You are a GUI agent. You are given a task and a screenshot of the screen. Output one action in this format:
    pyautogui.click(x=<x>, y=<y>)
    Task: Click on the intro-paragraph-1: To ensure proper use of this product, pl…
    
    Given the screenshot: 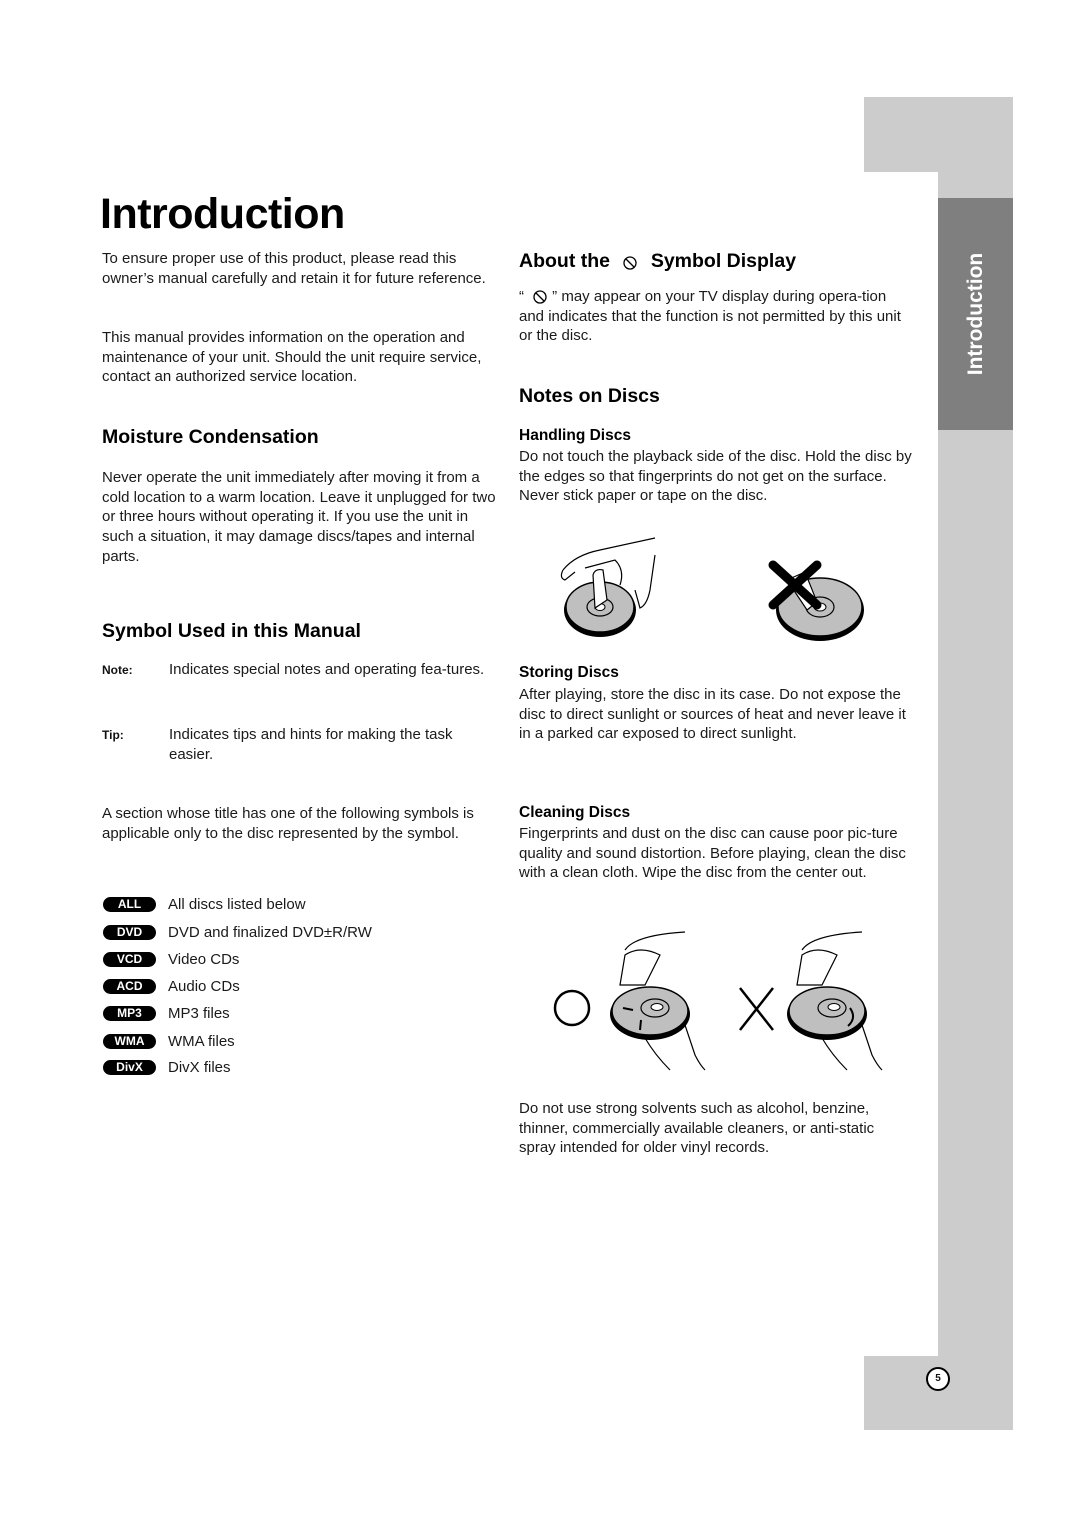 What is the action you would take?
    pyautogui.click(x=294, y=268)
    